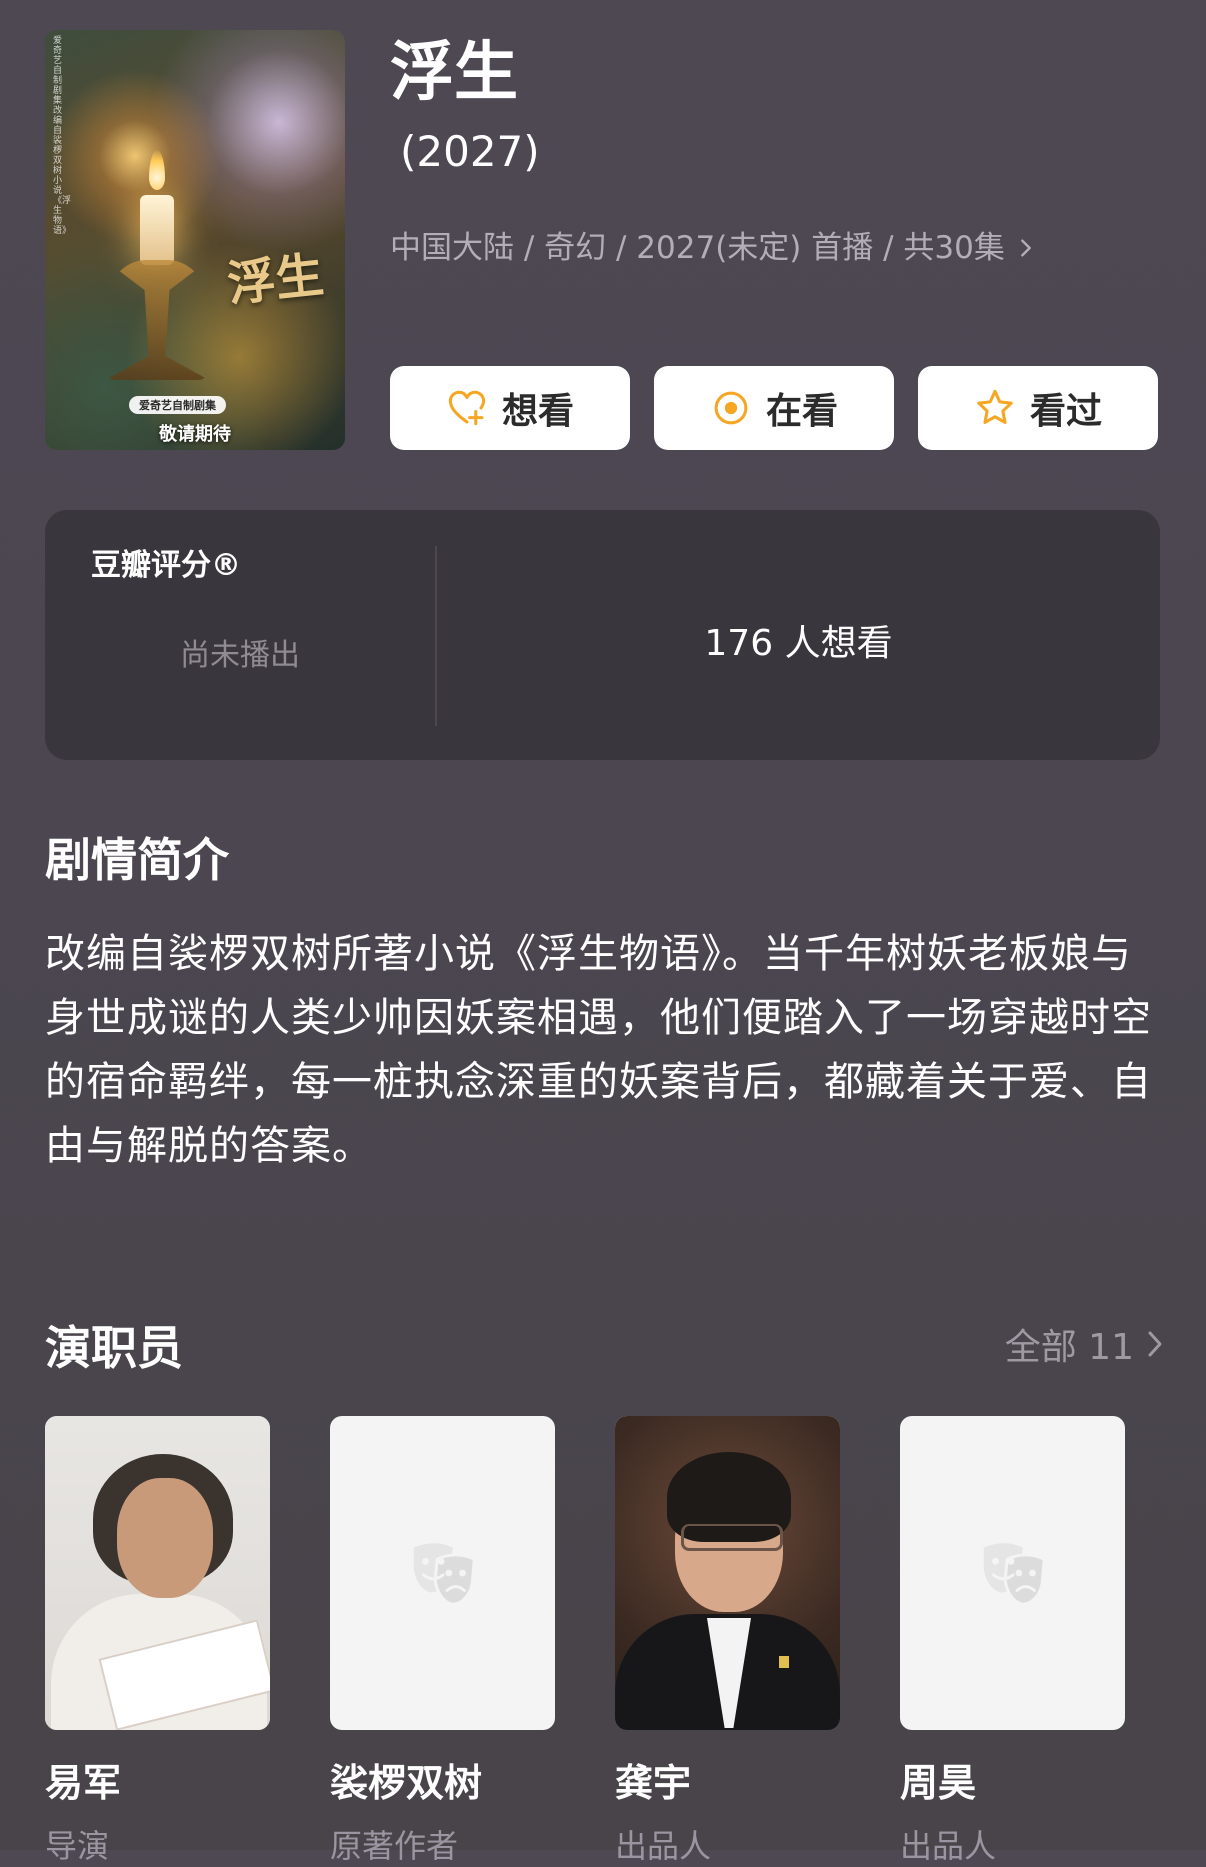  I want to click on candle, so click(157, 230).